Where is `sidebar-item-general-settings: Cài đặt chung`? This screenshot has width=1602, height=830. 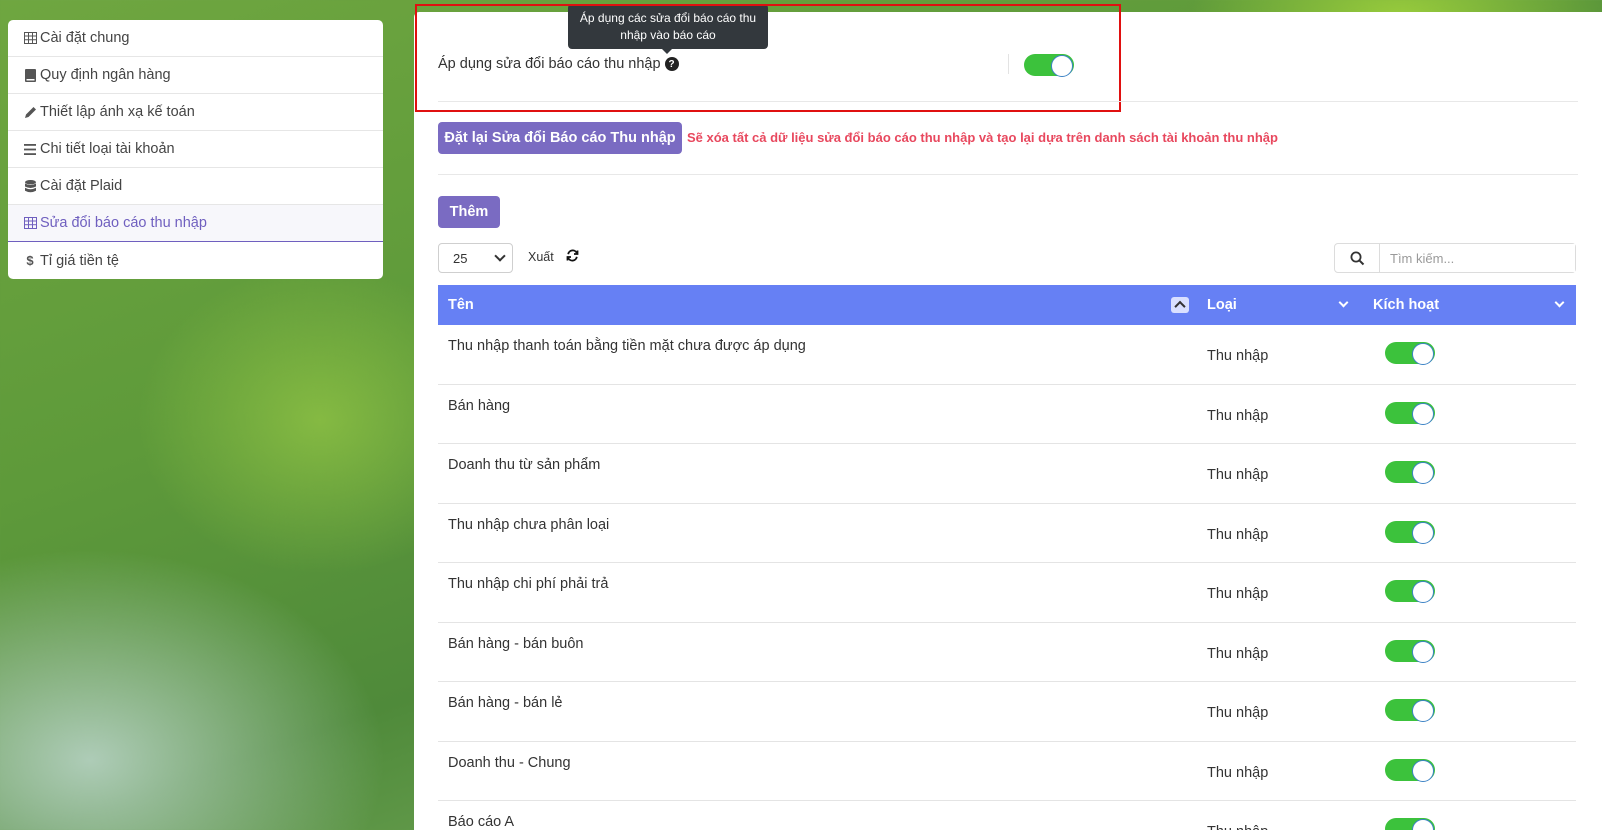
sidebar-item-general-settings: Cài đặt chung is located at coordinates (195, 38).